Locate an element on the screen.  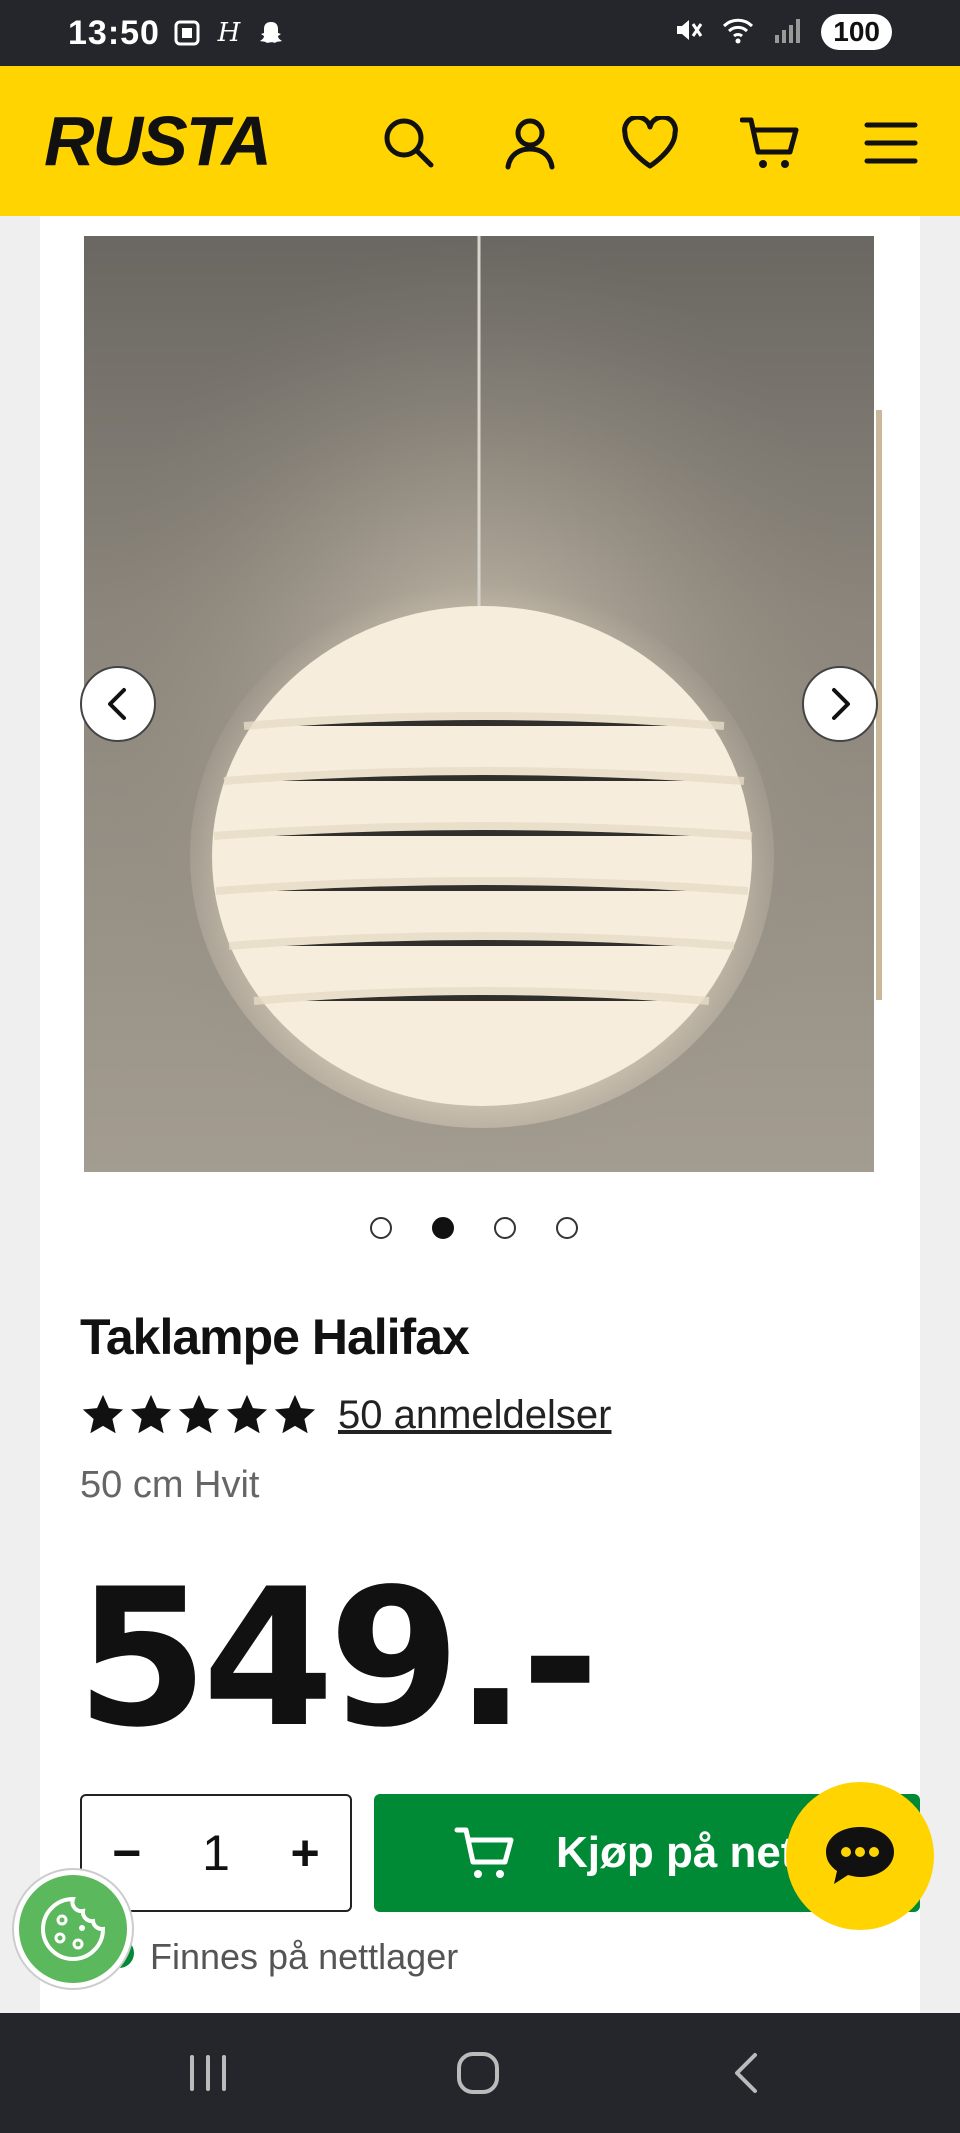
back-icon is located at coordinates (746, 2073).